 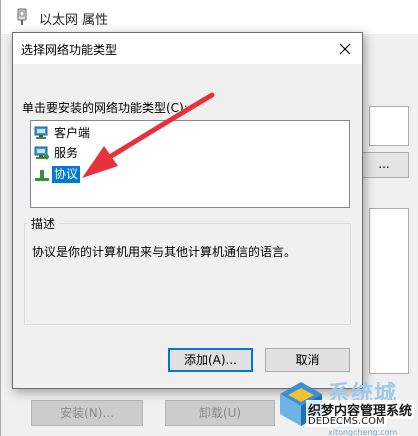 I want to click on service-network-icon, so click(x=41, y=153).